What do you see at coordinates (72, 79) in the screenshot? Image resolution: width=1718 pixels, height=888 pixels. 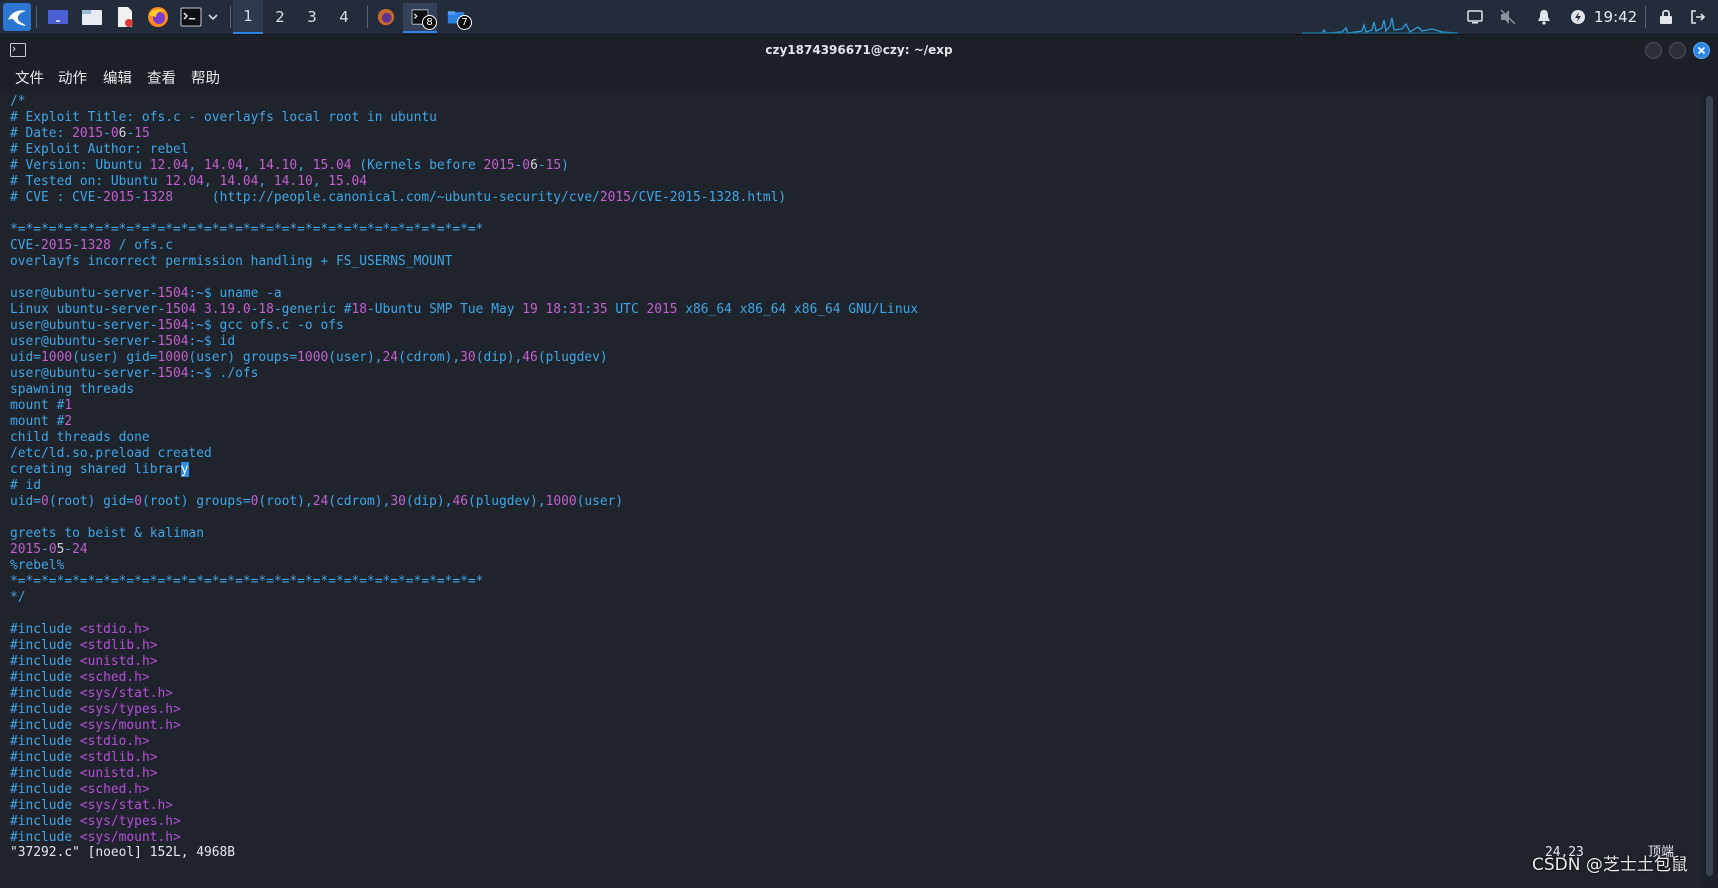 I see `menu-actions: 动作` at bounding box center [72, 79].